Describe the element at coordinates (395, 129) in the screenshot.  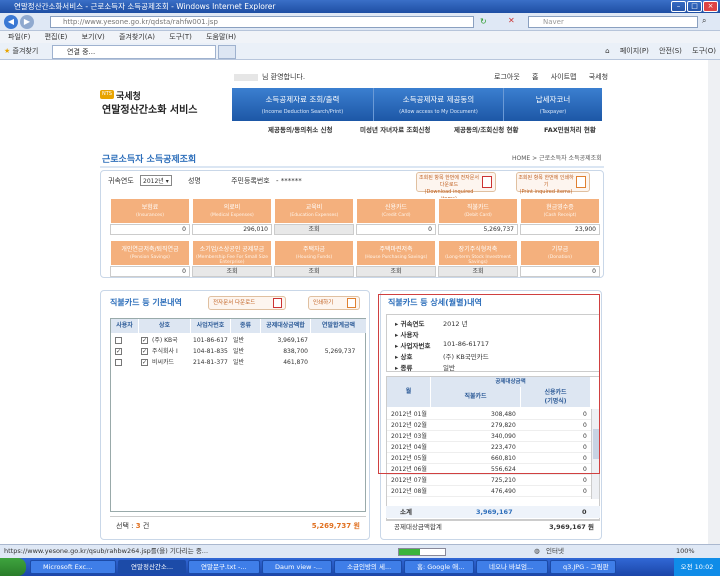
I see `subnav-minor: 미성년 자녀자료 조회신청` at that location.